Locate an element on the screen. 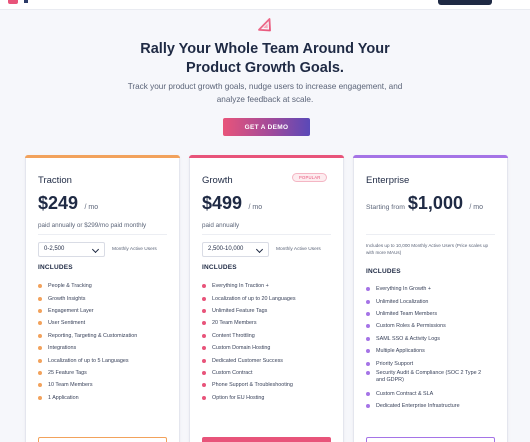 This screenshot has width=530, height=442. list-item: 20 Team Members is located at coordinates (249, 323).